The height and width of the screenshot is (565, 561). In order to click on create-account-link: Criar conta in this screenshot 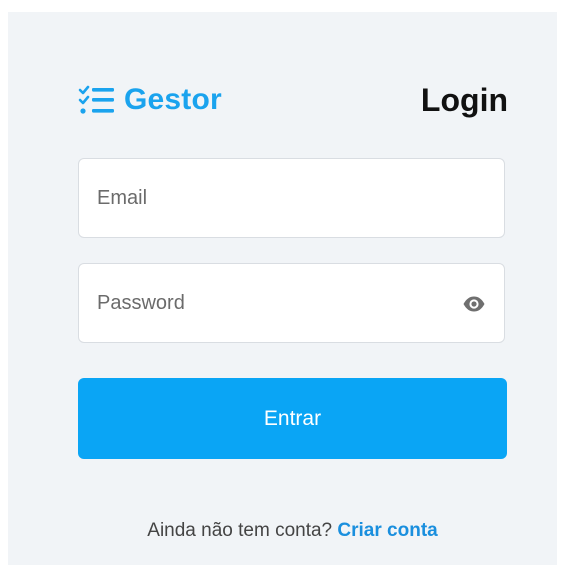, I will do `click(387, 530)`.